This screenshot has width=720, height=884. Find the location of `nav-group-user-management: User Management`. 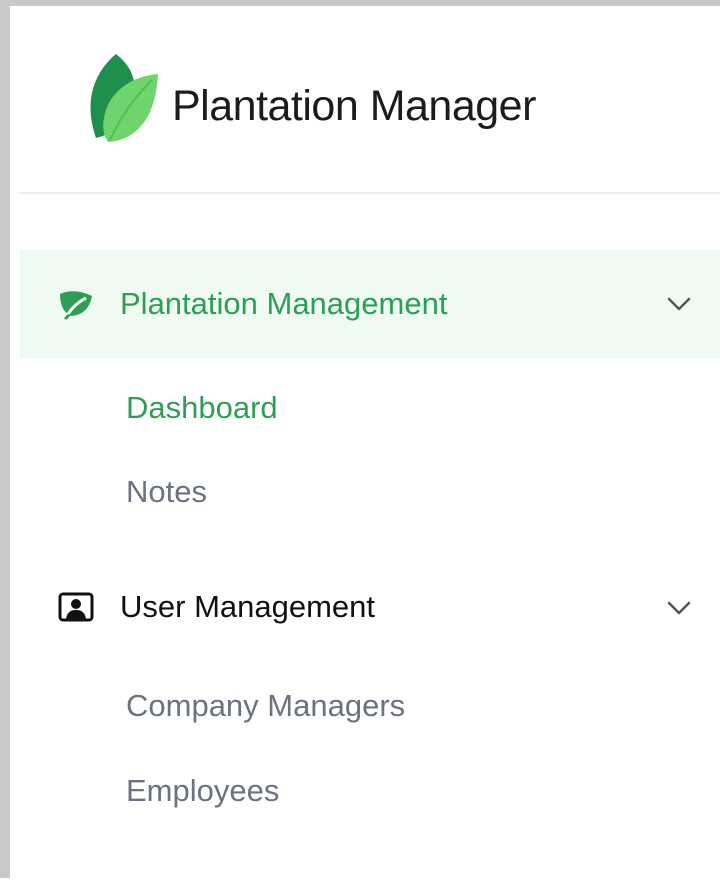

nav-group-user-management: User Management is located at coordinates (370, 606).